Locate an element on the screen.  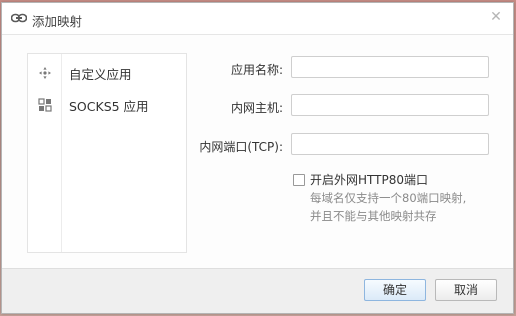
cancel-button: 取消 is located at coordinates (466, 290).